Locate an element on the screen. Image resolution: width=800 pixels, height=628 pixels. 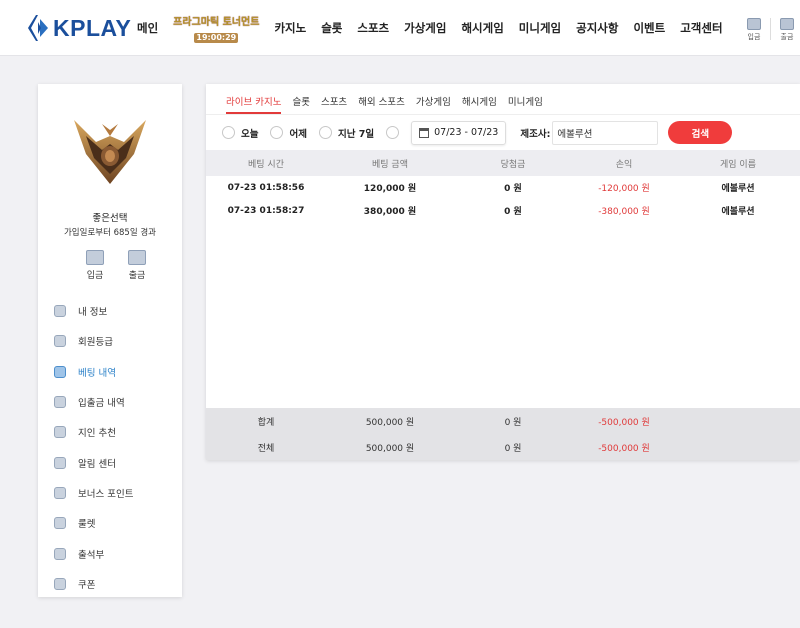
nav-hash: 해시게임 is located at coordinates (482, 28).